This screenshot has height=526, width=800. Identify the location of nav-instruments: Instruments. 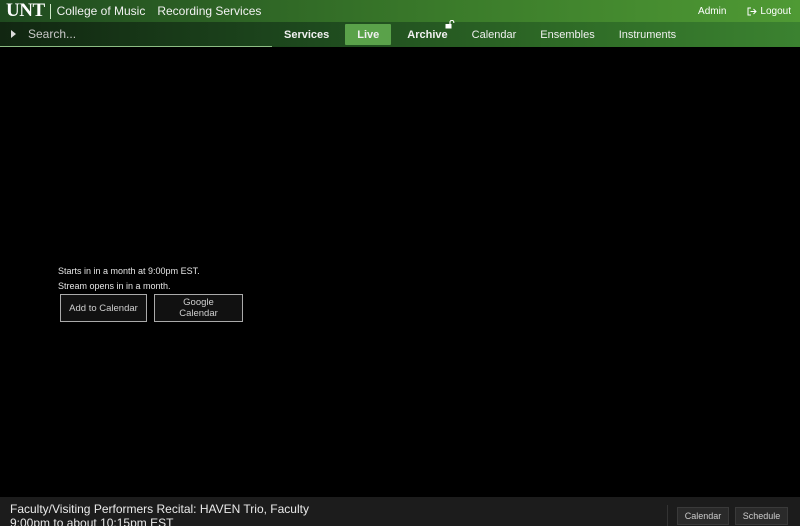
(647, 34).